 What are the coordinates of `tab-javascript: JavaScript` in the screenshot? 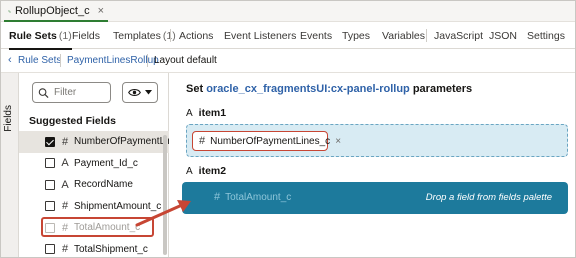 It's located at (458, 35).